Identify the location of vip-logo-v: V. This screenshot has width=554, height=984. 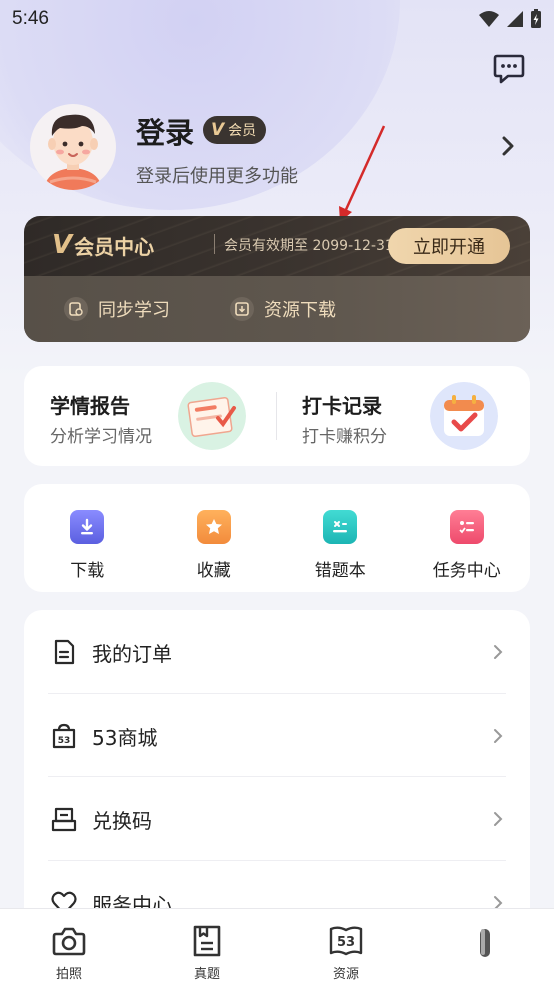
(62, 245).